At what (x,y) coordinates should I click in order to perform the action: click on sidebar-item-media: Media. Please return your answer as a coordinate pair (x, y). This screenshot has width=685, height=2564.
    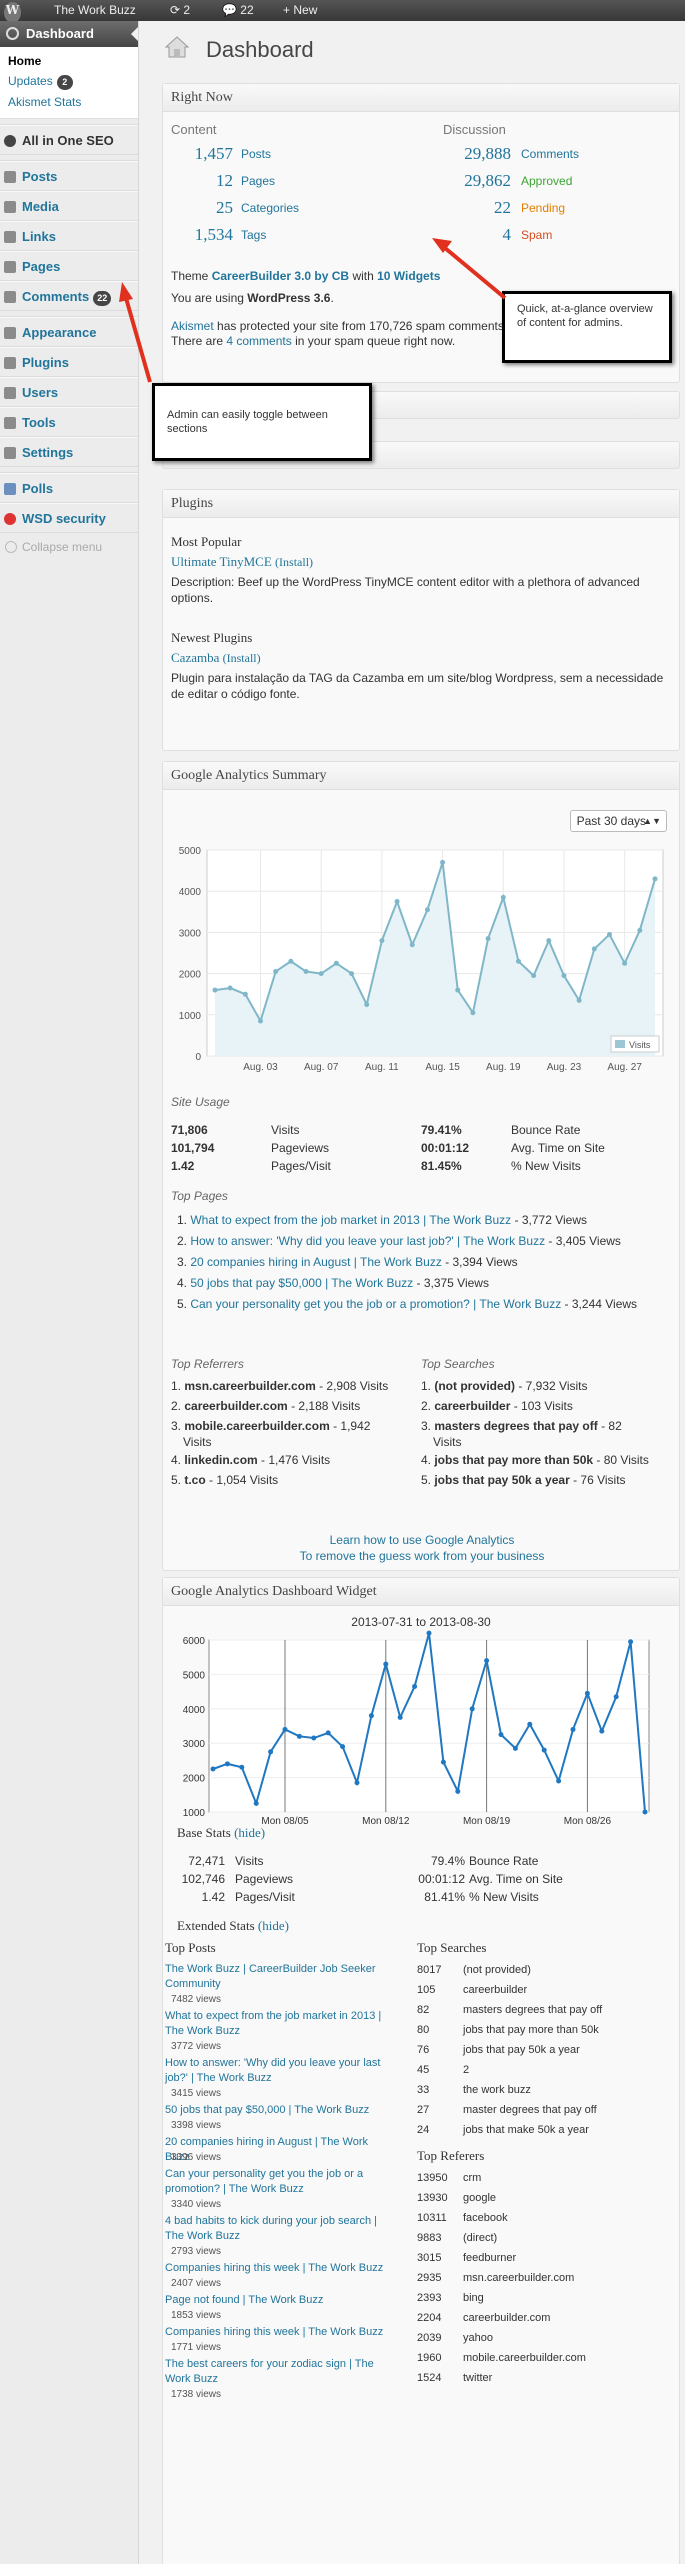
    Looking at the image, I should click on (69, 206).